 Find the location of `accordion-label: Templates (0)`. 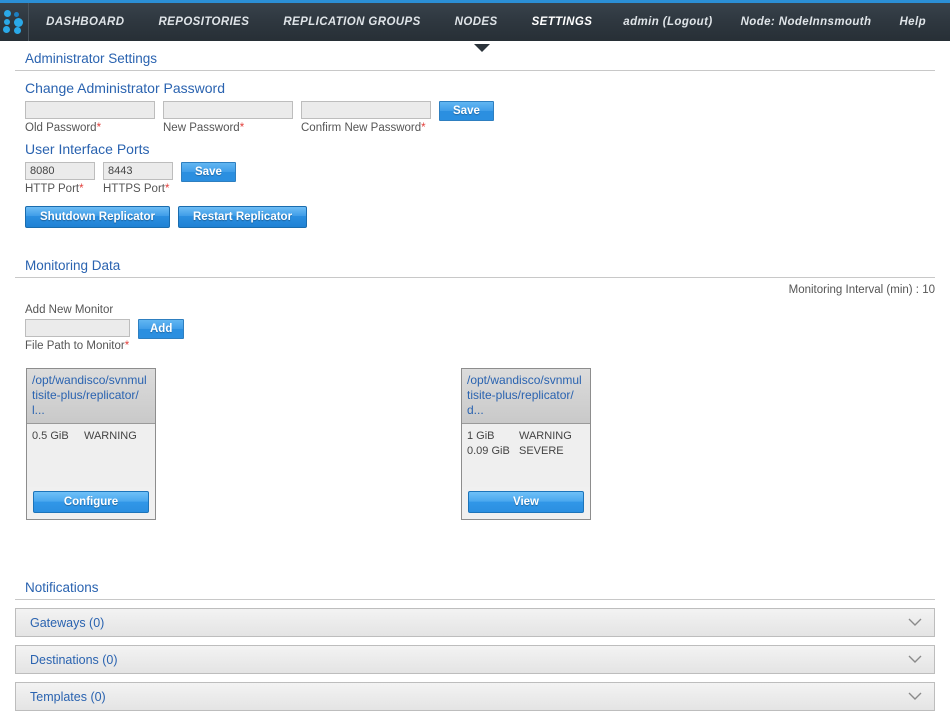

accordion-label: Templates (0) is located at coordinates (68, 696).